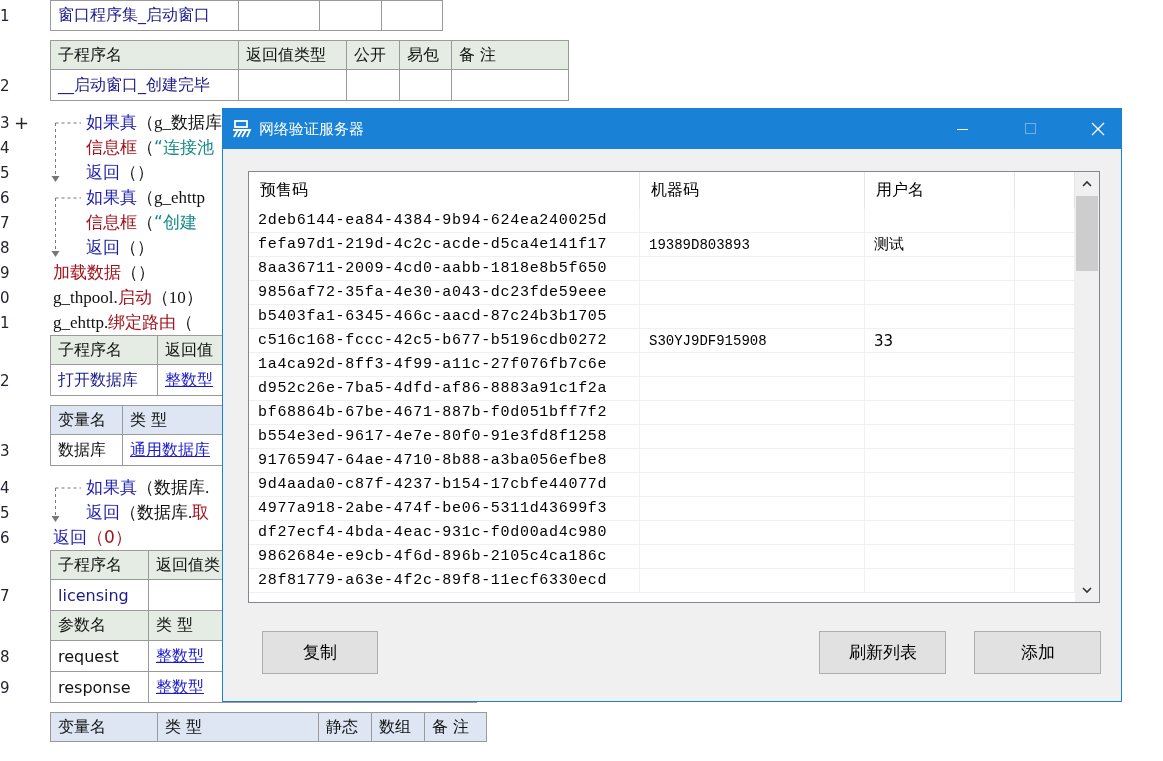  I want to click on column-header: 参数名, so click(99, 626).